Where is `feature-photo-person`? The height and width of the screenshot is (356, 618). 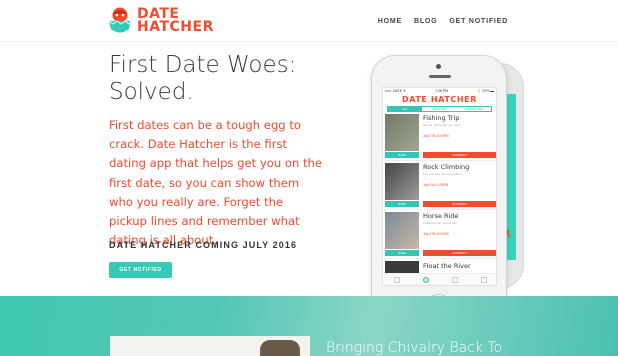 feature-photo-person is located at coordinates (280, 348).